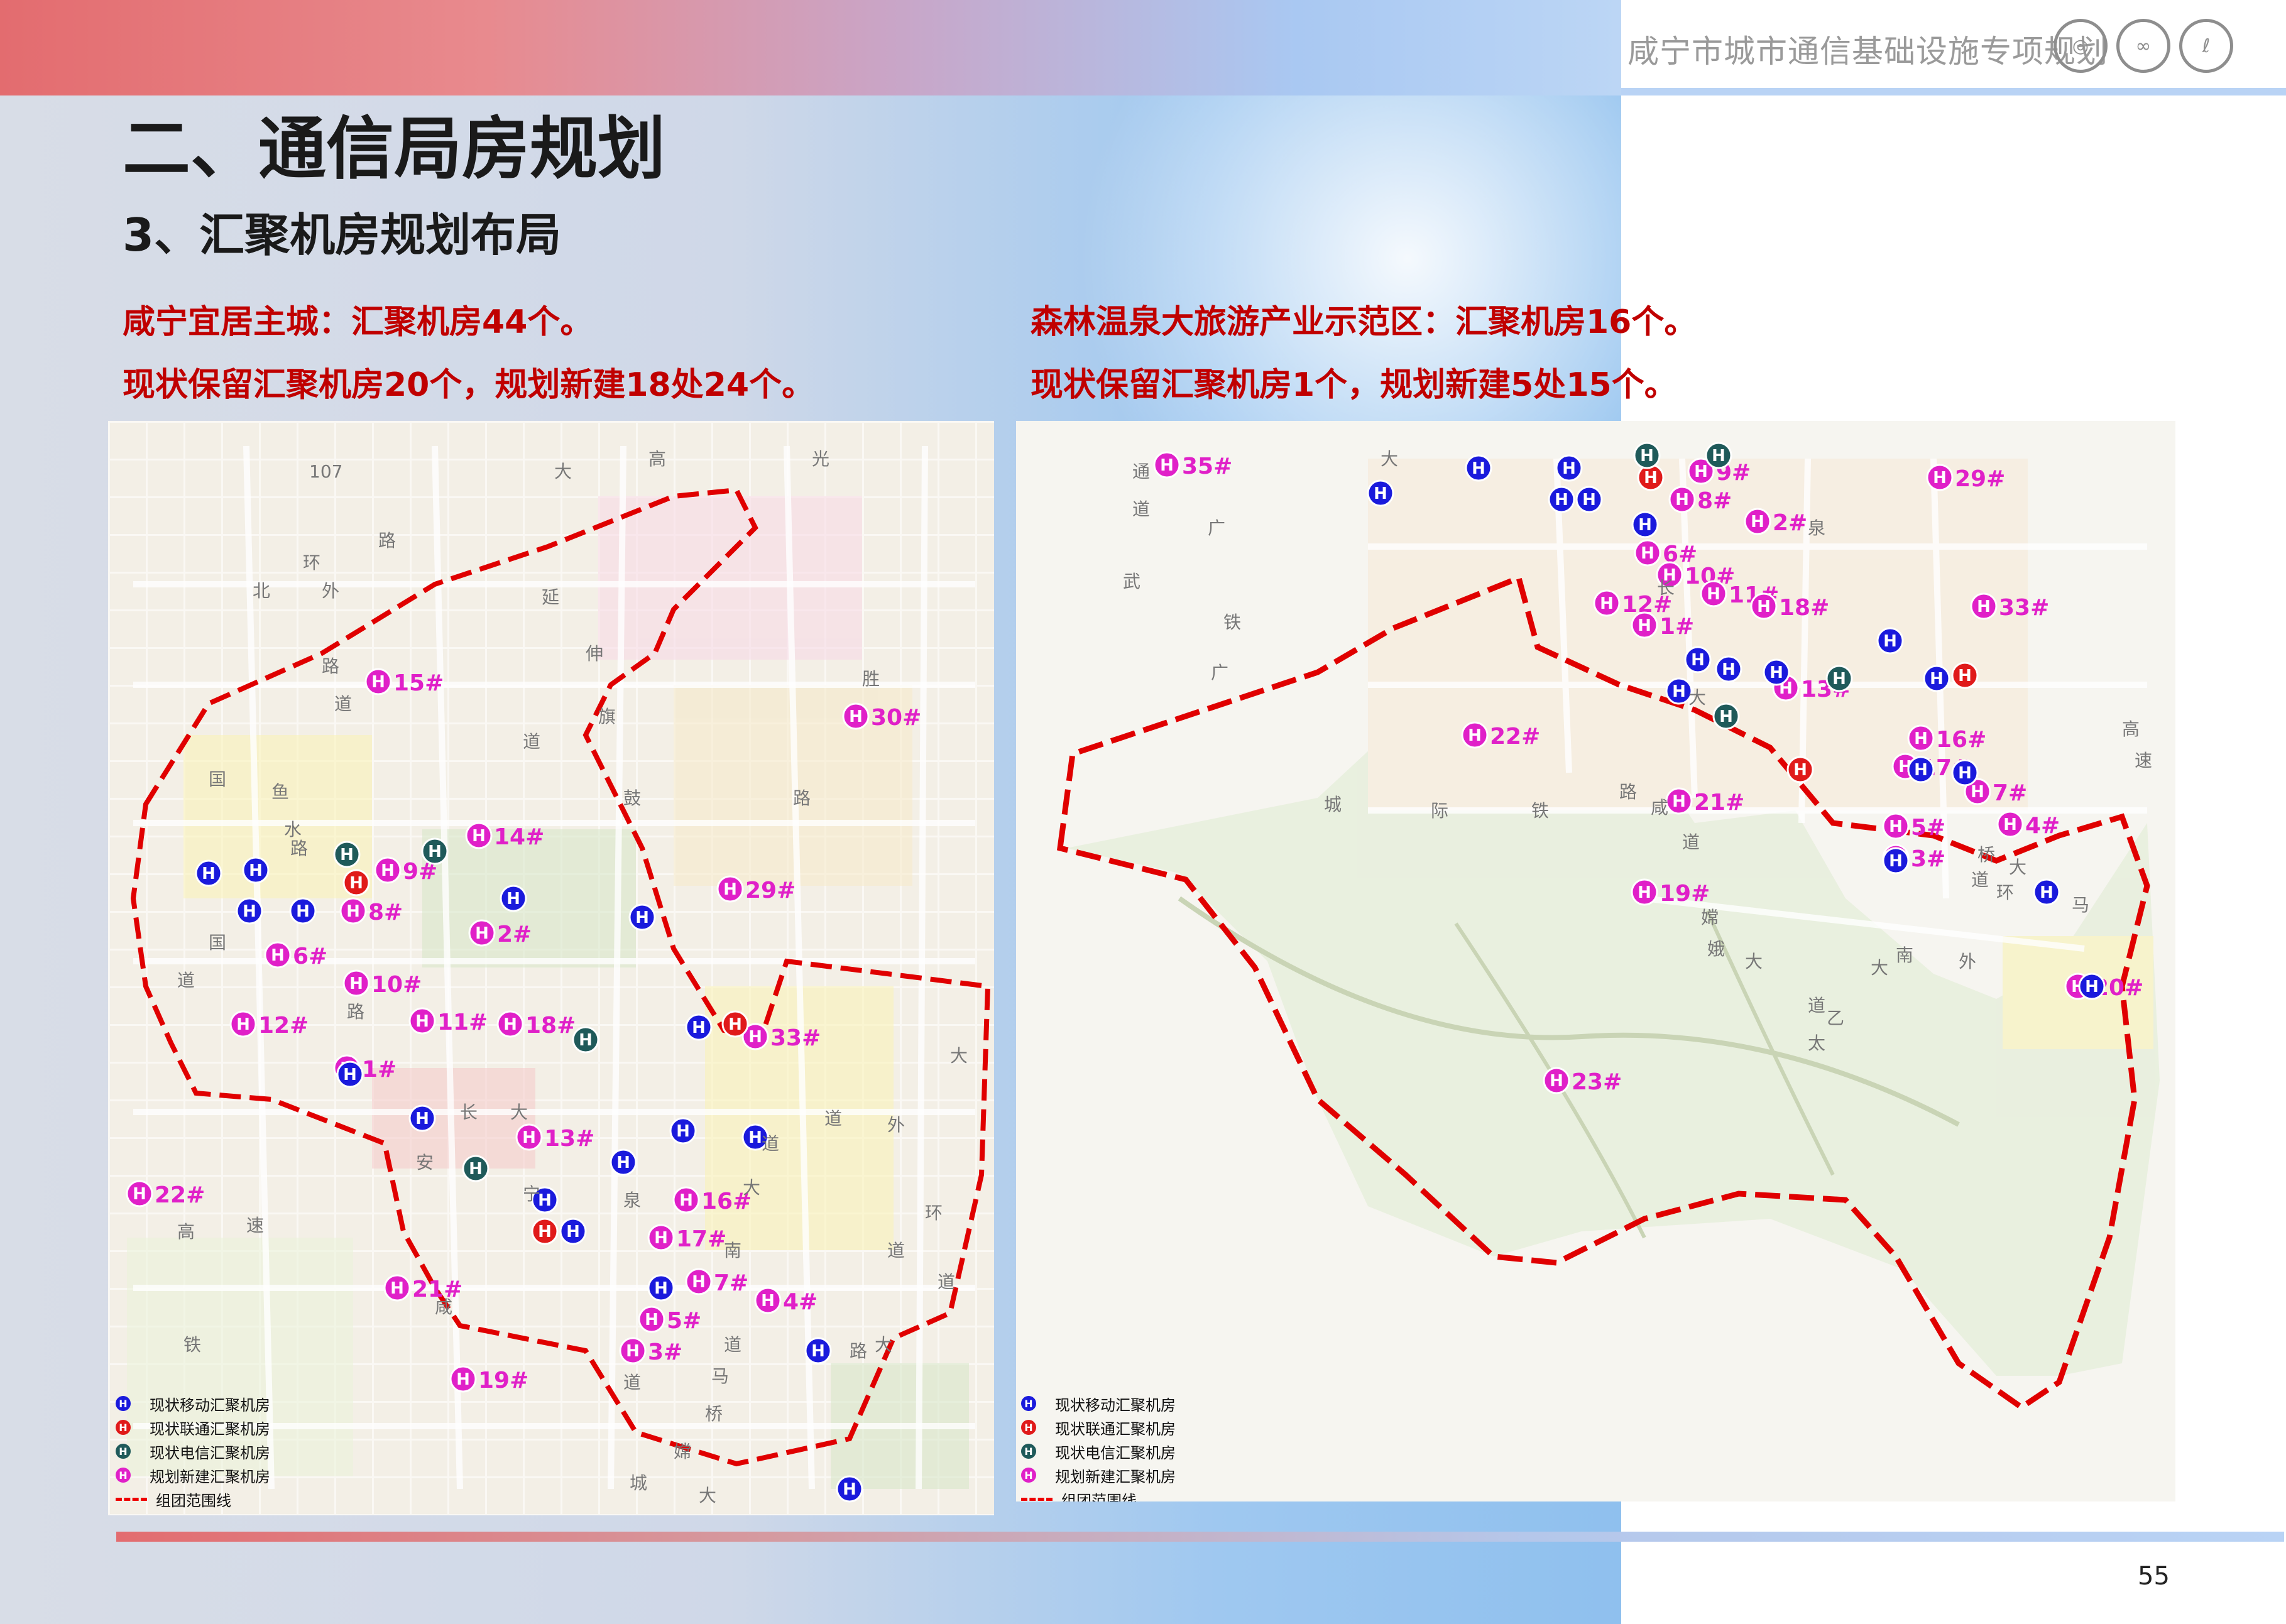 The height and width of the screenshot is (1624, 2286). I want to click on left-mobile-site-14: H, so click(661, 1288).